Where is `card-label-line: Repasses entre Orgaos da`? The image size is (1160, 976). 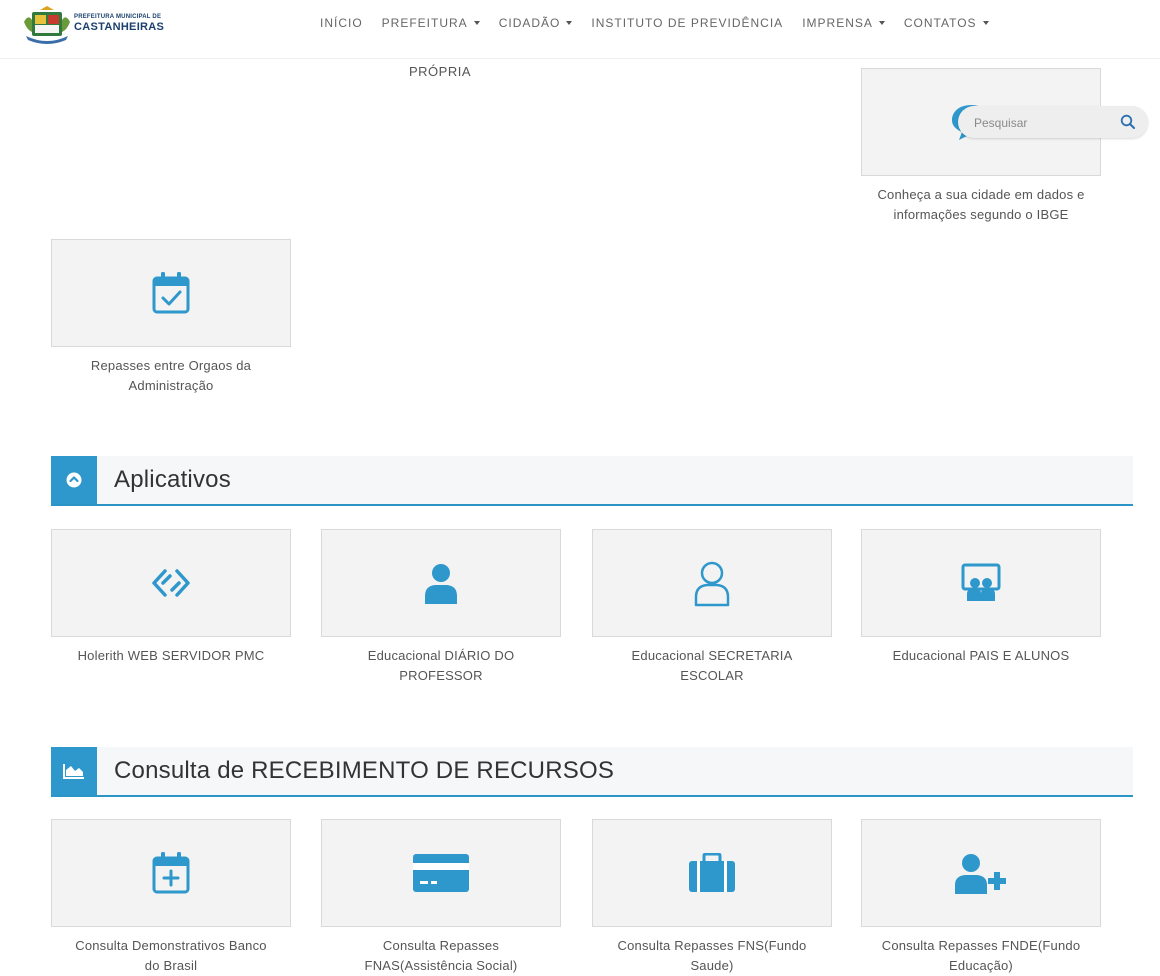
card-label-line: Repasses entre Orgaos da is located at coordinates (171, 365).